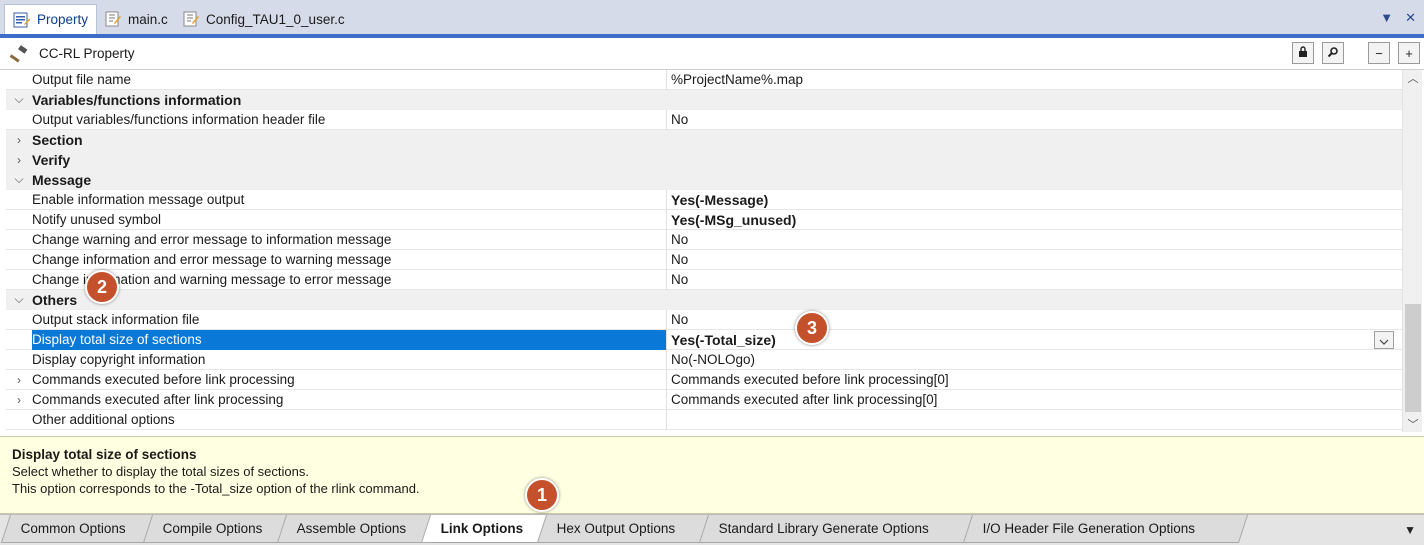 This screenshot has width=1424, height=545. I want to click on property-name: Commands executed after link processing, so click(158, 399).